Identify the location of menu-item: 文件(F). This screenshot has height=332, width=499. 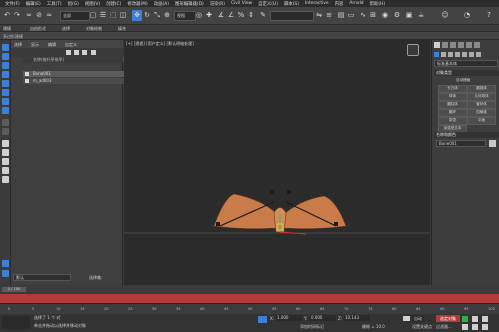
(12, 4).